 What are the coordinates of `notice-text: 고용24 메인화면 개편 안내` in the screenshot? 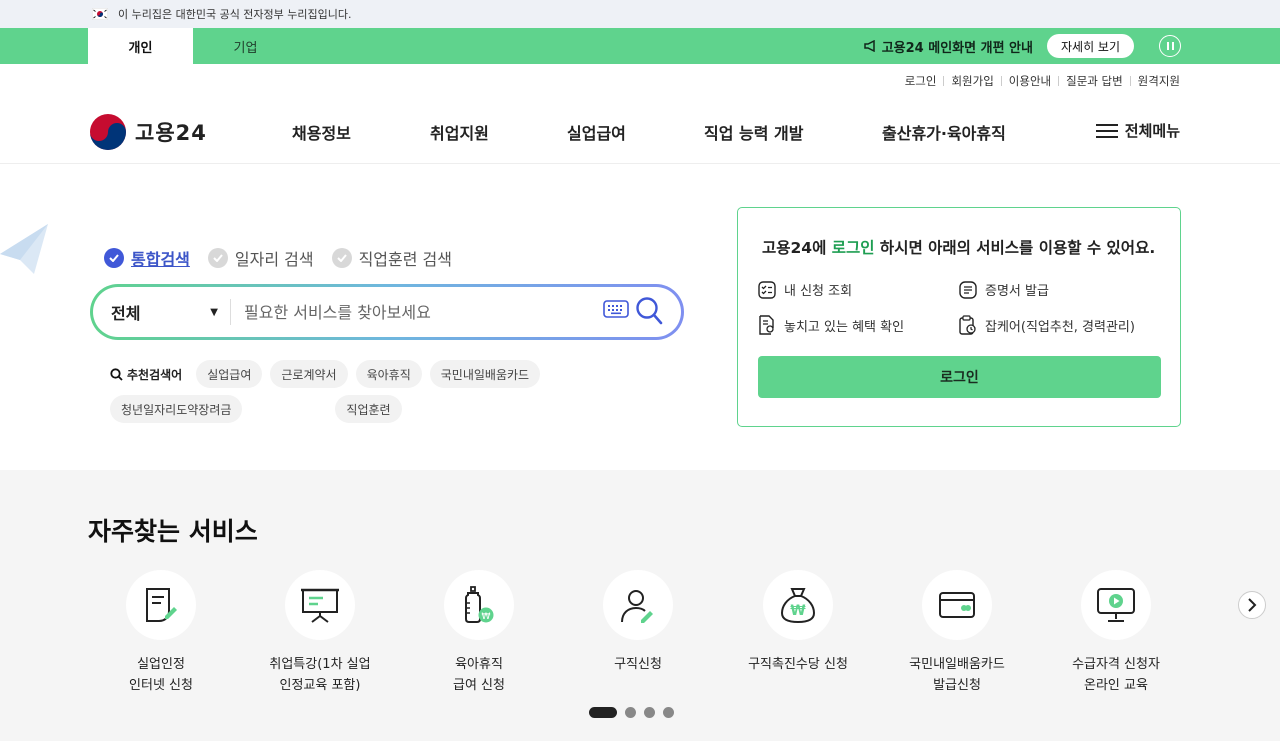 It's located at (957, 48).